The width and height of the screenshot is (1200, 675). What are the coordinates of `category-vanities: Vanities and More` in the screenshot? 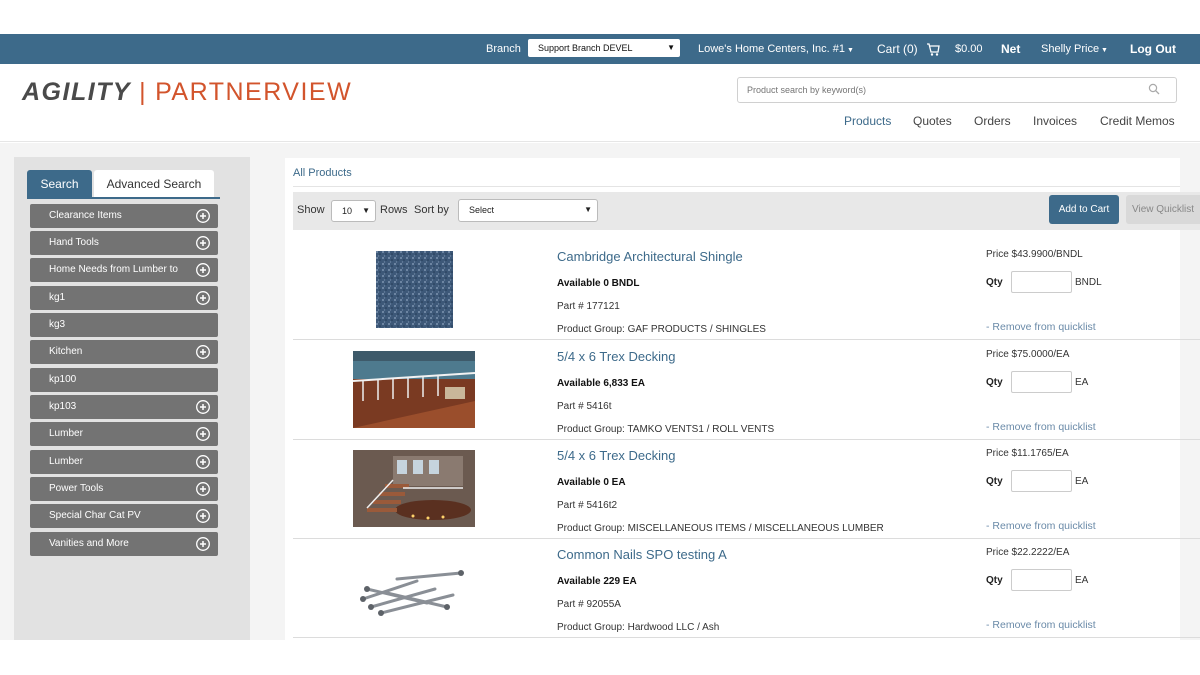 It's located at (124, 544).